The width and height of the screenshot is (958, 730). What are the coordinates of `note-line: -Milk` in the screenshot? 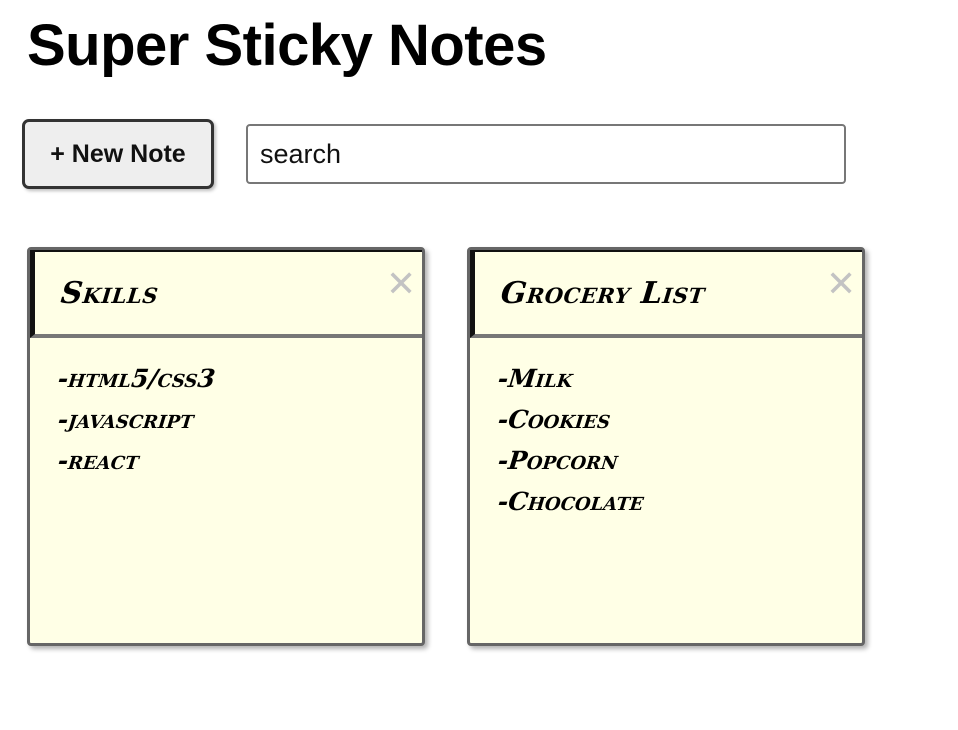 It's located at (535, 378).